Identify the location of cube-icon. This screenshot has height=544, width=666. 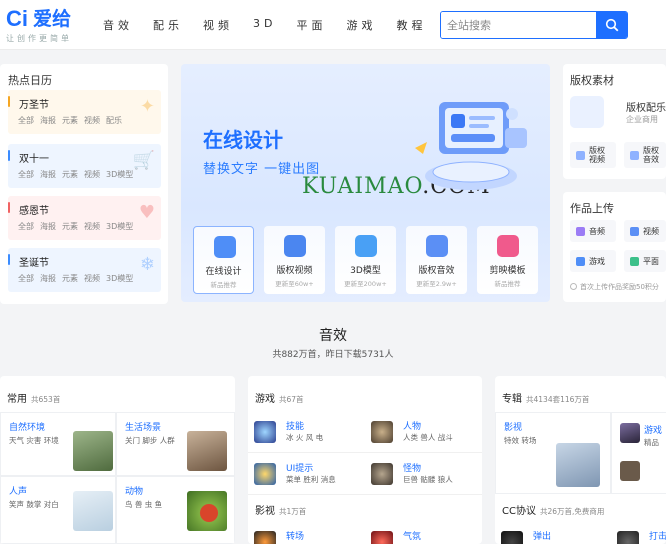
(366, 246).